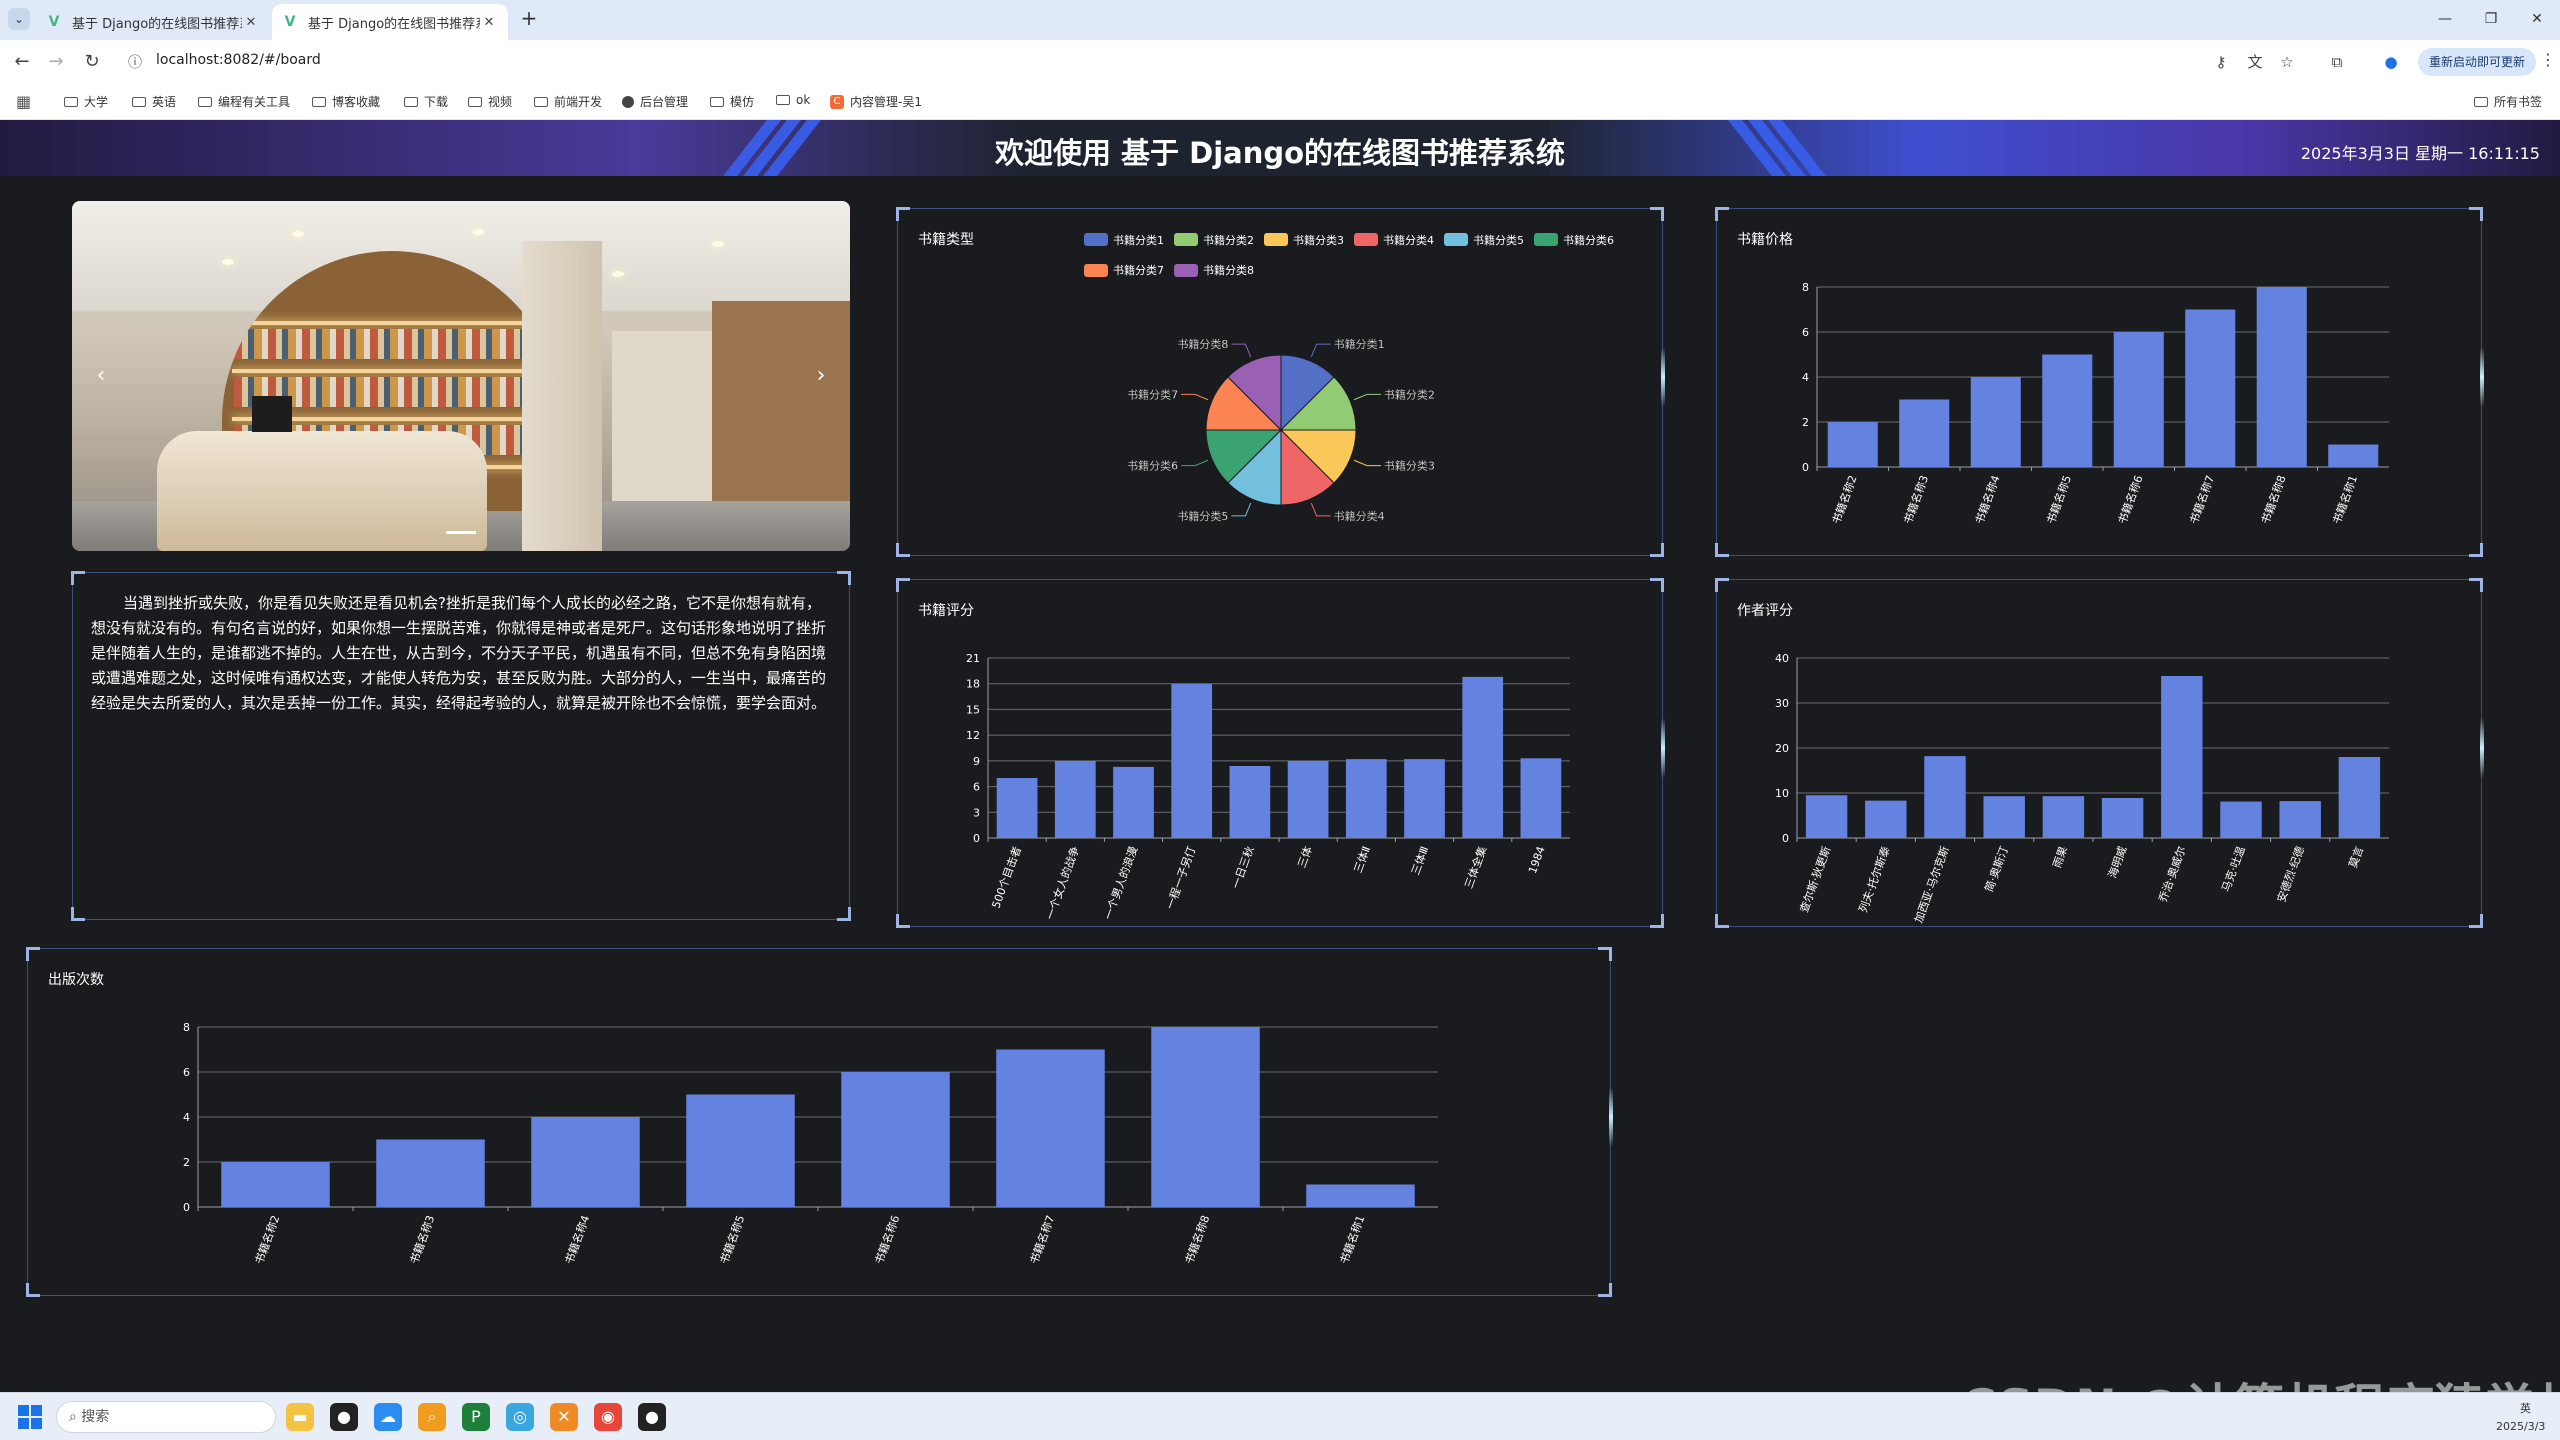  What do you see at coordinates (568, 101) in the screenshot?
I see `bookmark-folder: 前端开发` at bounding box center [568, 101].